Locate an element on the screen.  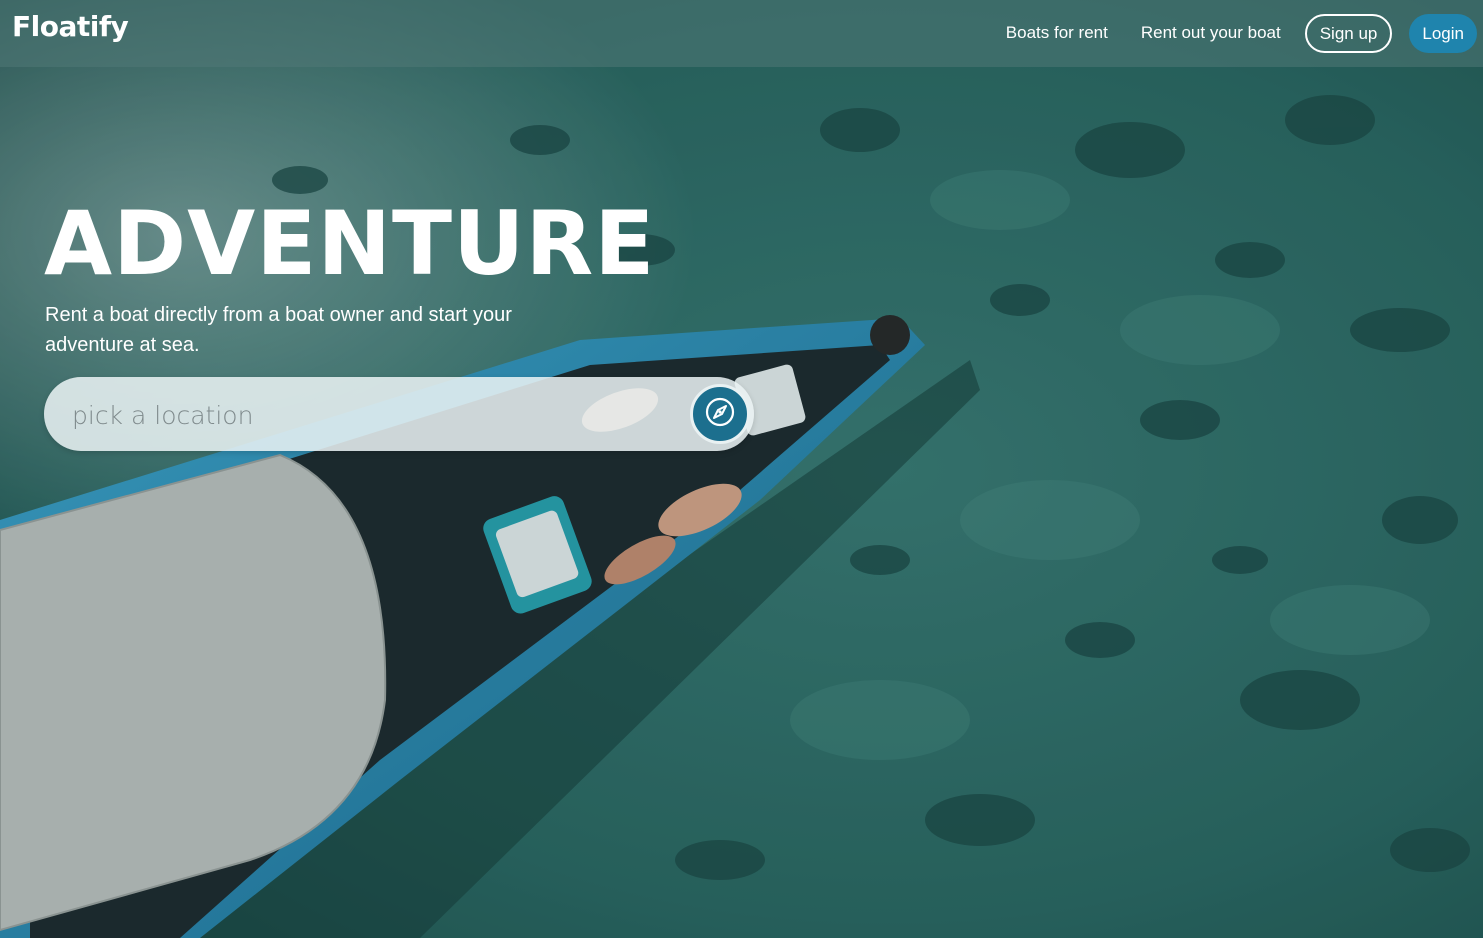
location-search-bar is located at coordinates (399, 414).